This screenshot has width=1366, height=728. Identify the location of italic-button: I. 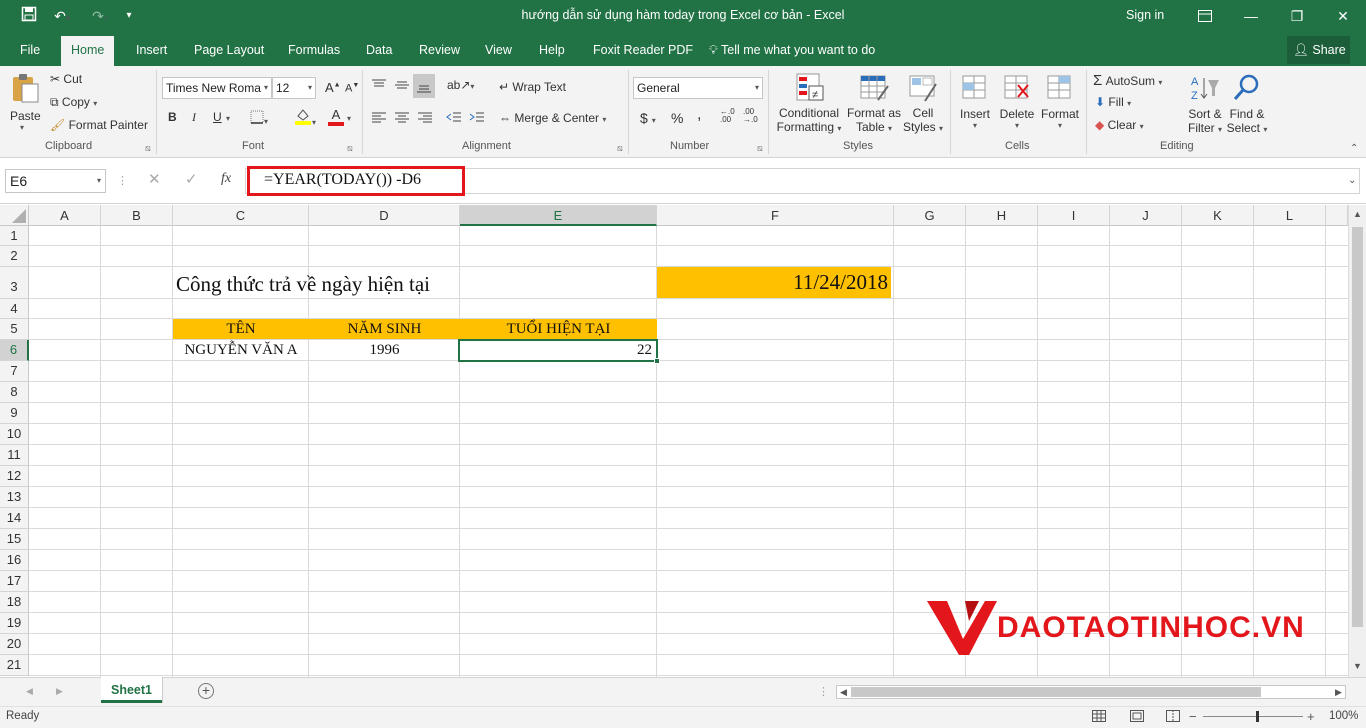
(194, 117).